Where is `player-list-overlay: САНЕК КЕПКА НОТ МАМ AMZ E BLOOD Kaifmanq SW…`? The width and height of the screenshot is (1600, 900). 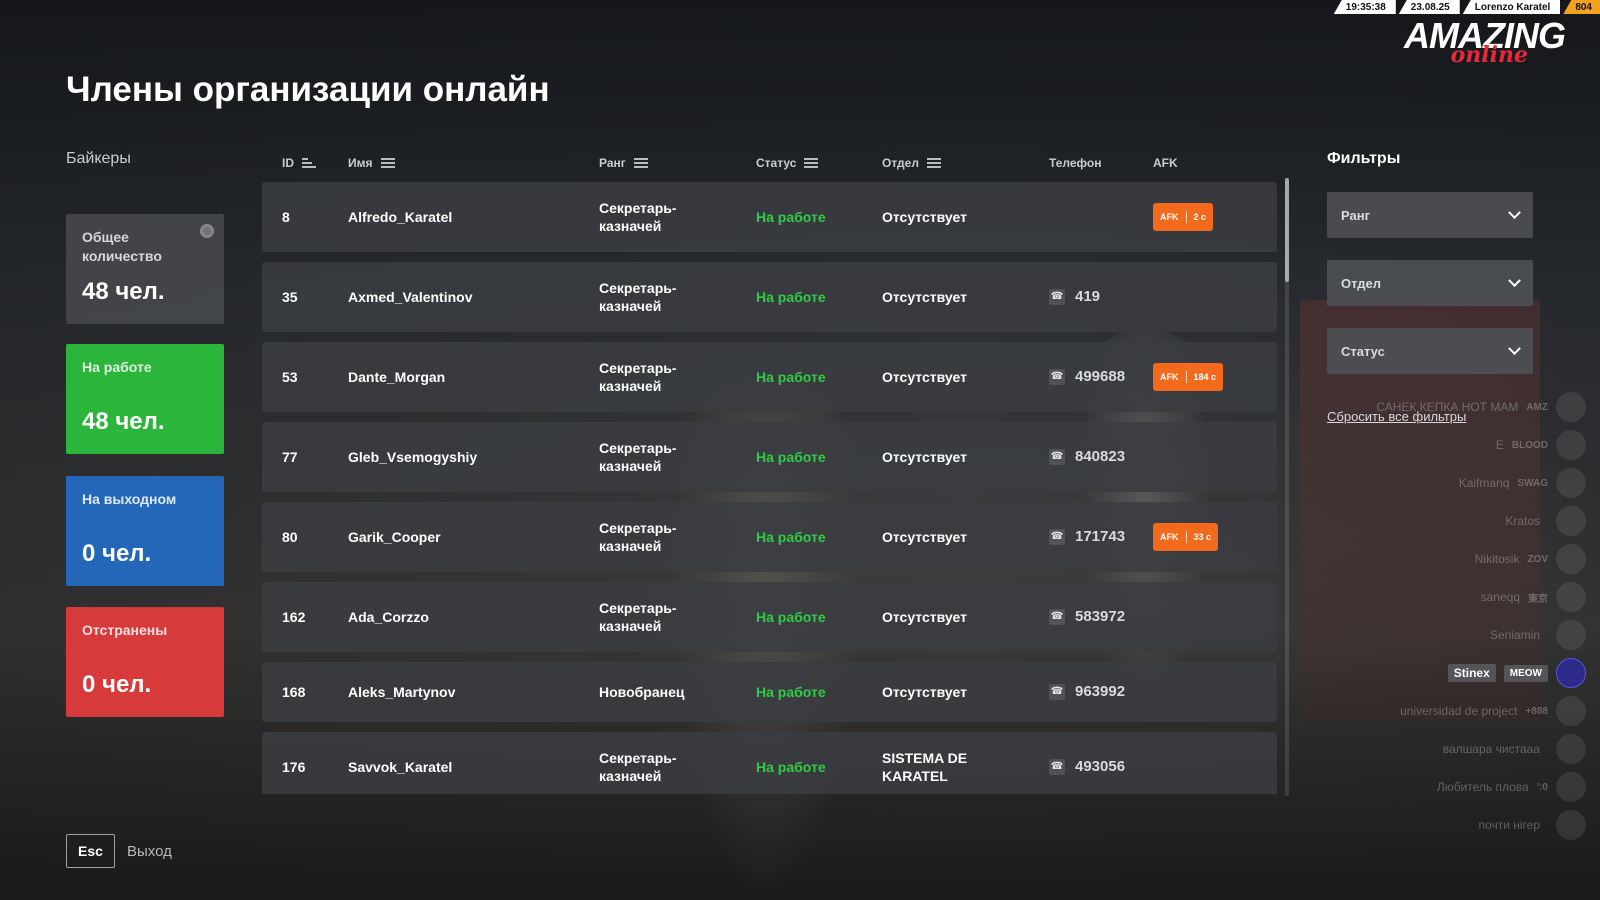 player-list-overlay: САНЕК КЕПКА НОТ МАМ AMZ E BLOOD Kaifmanq SW… is located at coordinates (1441, 616).